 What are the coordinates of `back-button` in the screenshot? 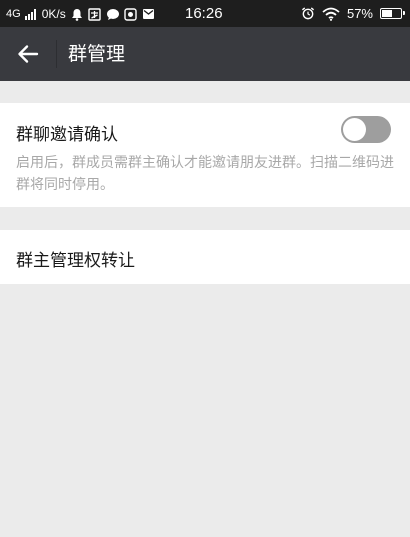 It's located at (28, 54).